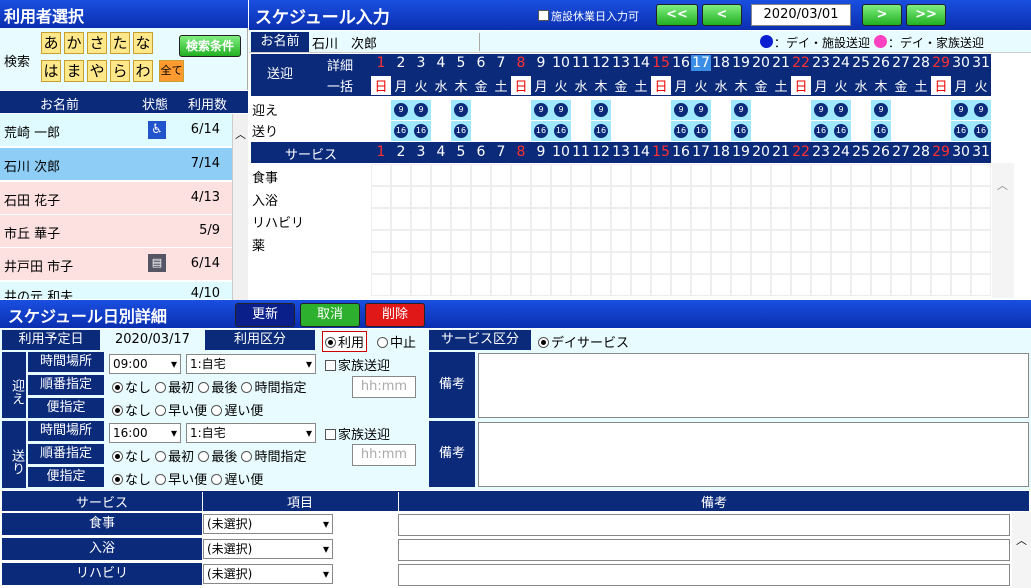  Describe the element at coordinates (861, 63) in the screenshot. I see `day-number: 25` at that location.